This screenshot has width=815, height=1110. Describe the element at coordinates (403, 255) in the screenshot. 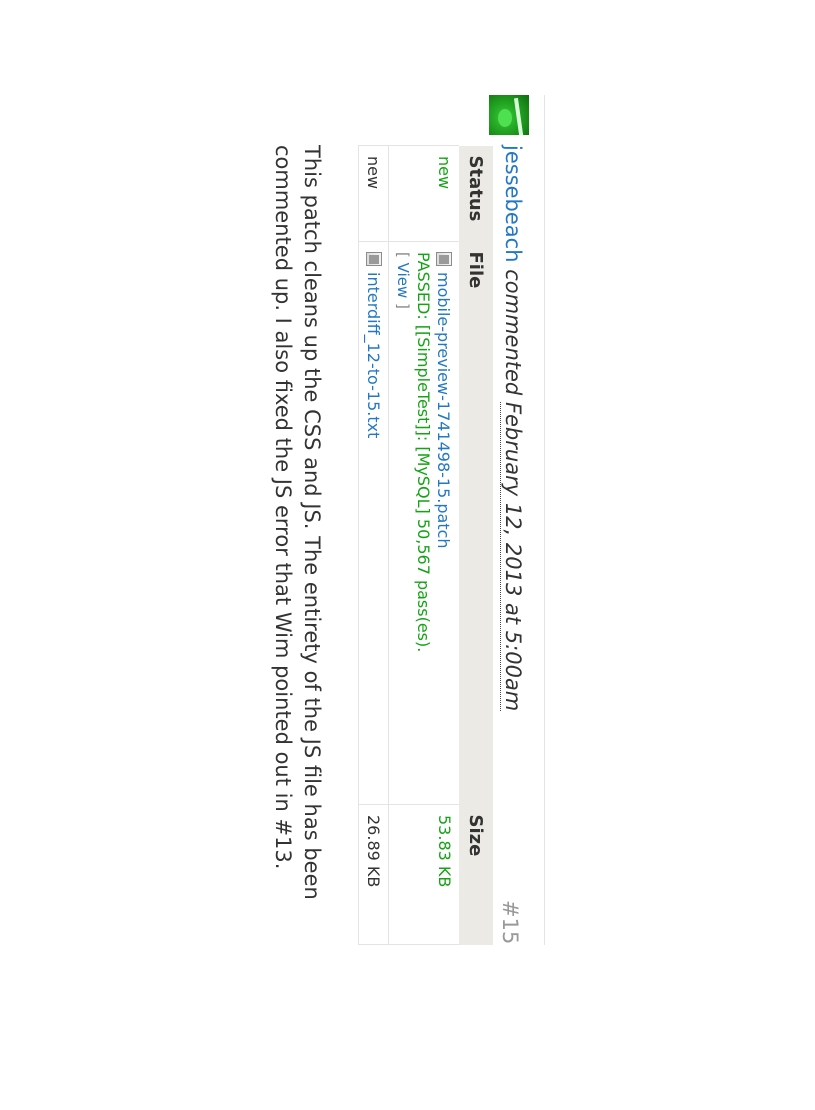

I see `view-bracket-open: [` at that location.